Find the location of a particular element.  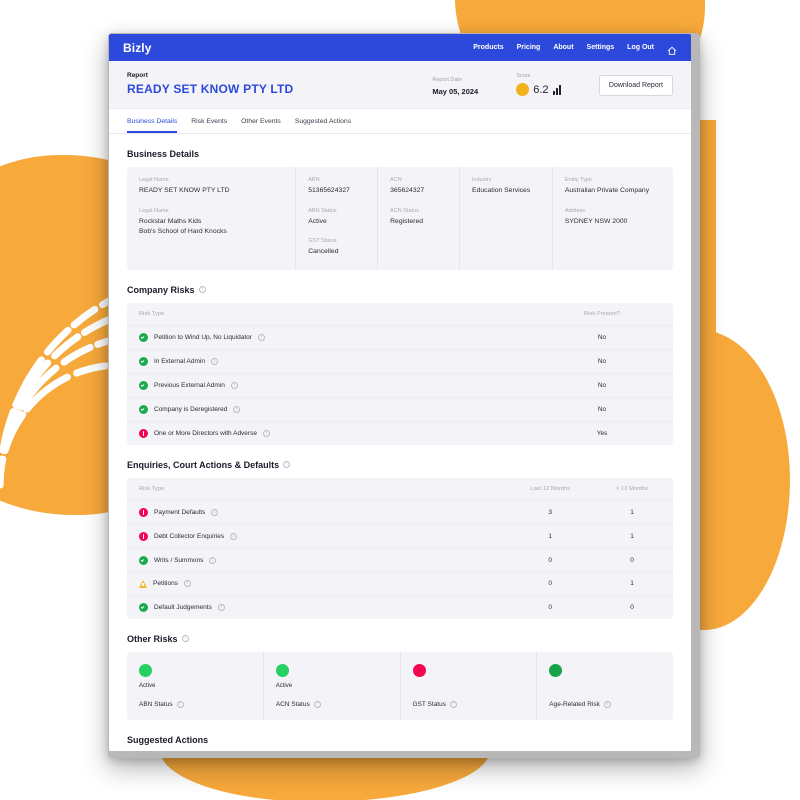

section-title-text: Company Risks is located at coordinates (161, 289).